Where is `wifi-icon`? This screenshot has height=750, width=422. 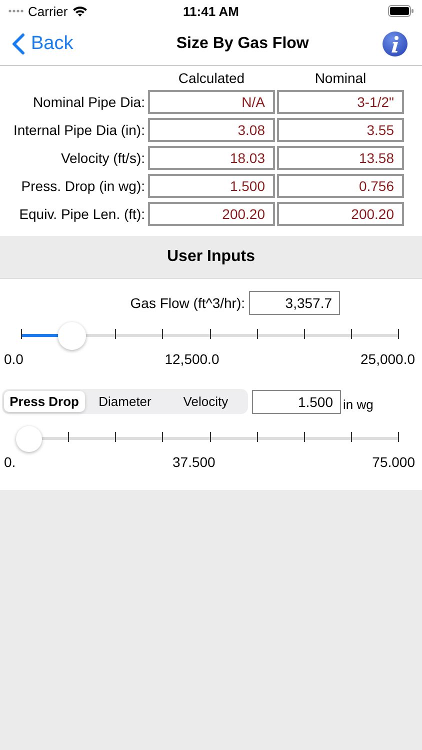 wifi-icon is located at coordinates (80, 11).